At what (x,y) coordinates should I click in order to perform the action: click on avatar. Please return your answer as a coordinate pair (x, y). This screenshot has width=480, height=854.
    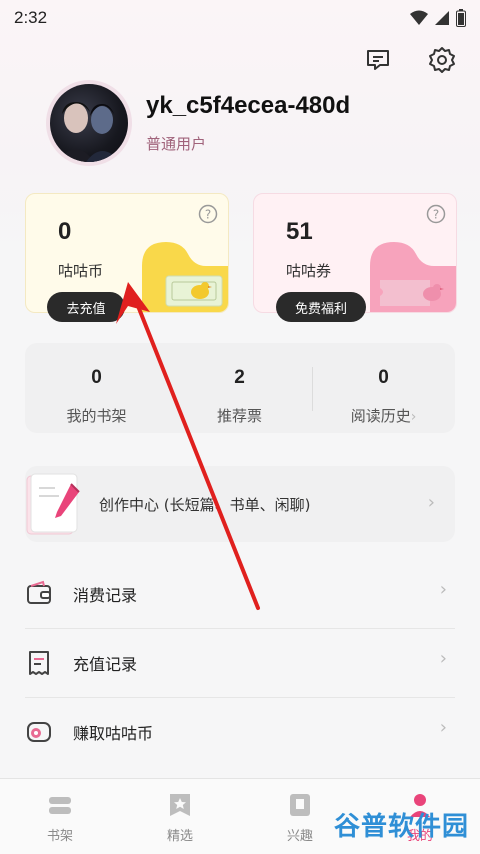
    Looking at the image, I should click on (89, 123).